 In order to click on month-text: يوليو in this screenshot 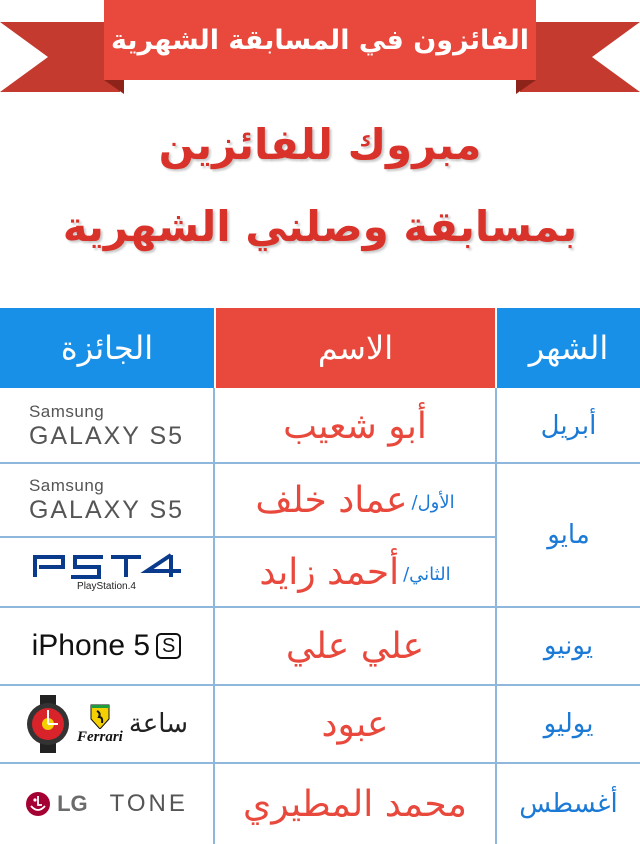, I will do `click(568, 724)`.